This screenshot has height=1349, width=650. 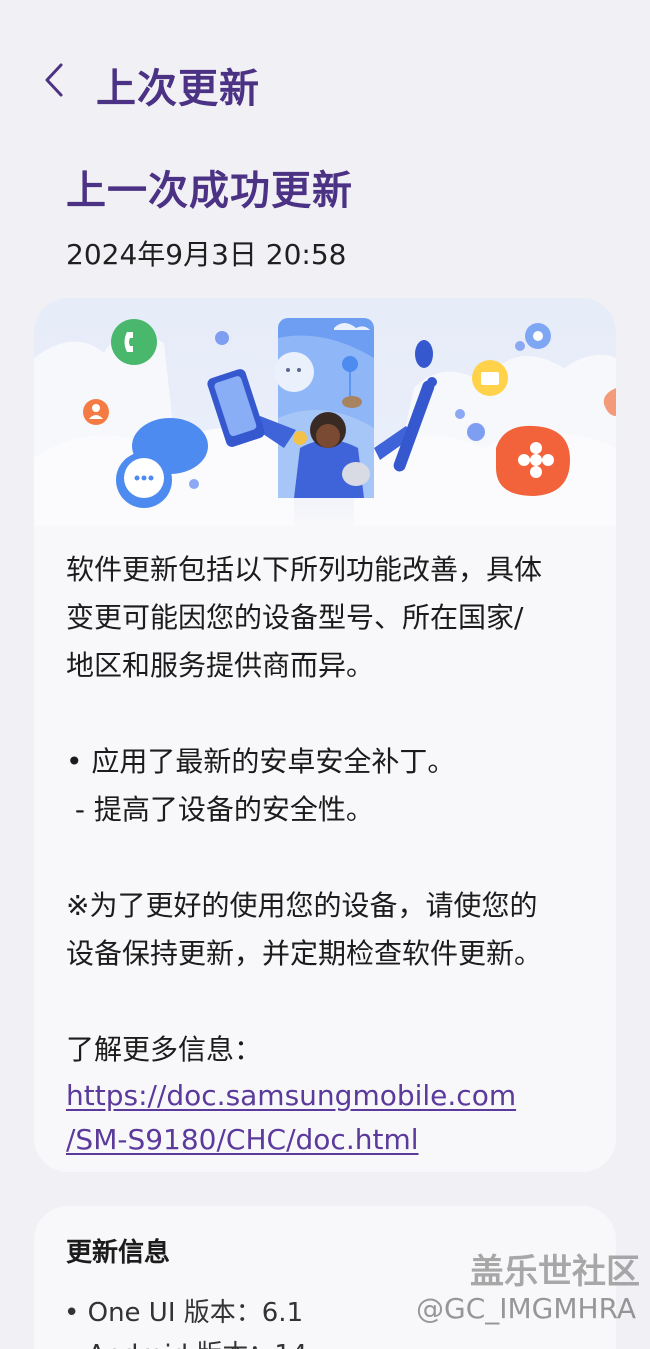 I want to click on profile-icon, so click(x=96, y=412).